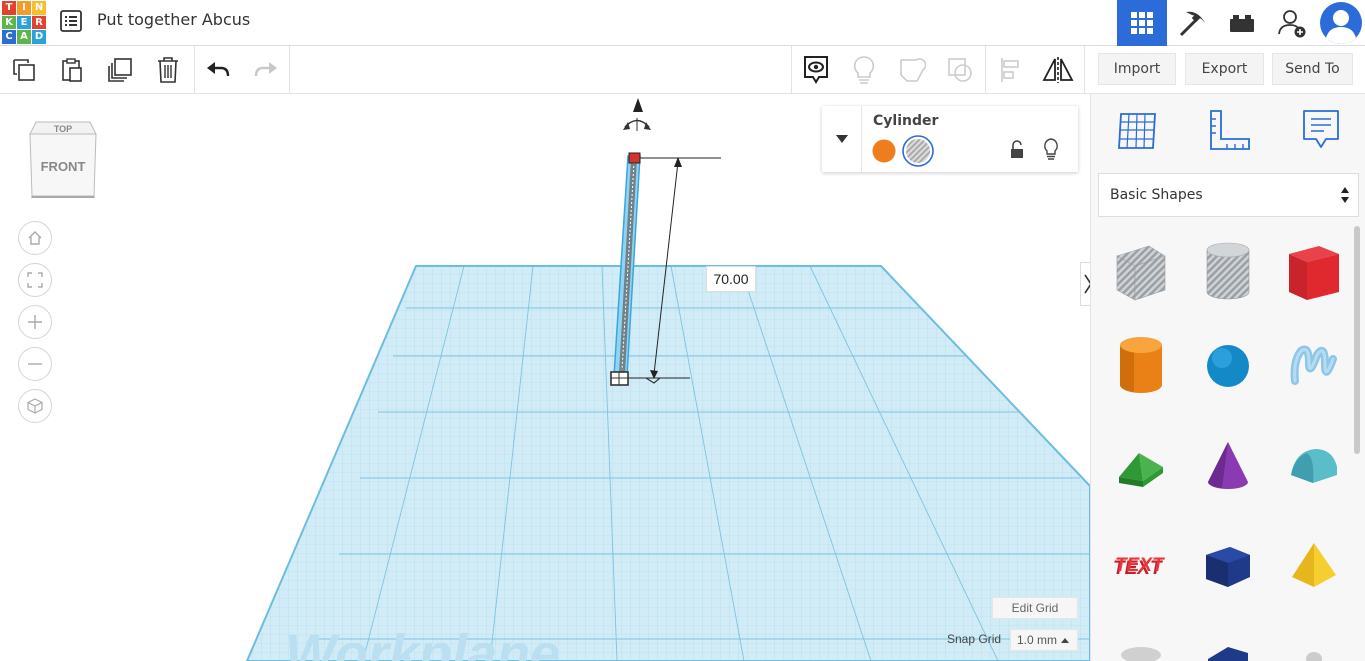  I want to click on tinkercad-logo: T I N K E R C A D, so click(24, 22).